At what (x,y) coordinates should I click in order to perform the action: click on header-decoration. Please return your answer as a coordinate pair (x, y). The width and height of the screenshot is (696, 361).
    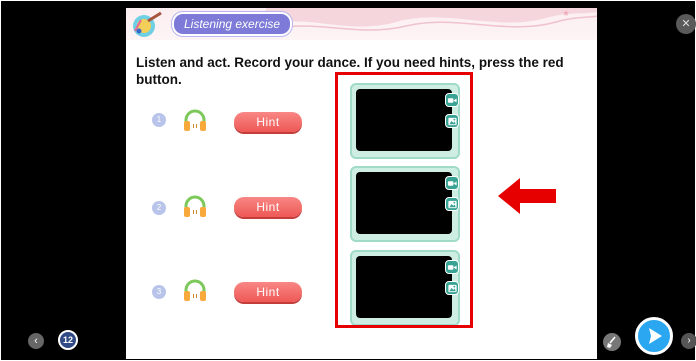
    Looking at the image, I should click on (431, 19).